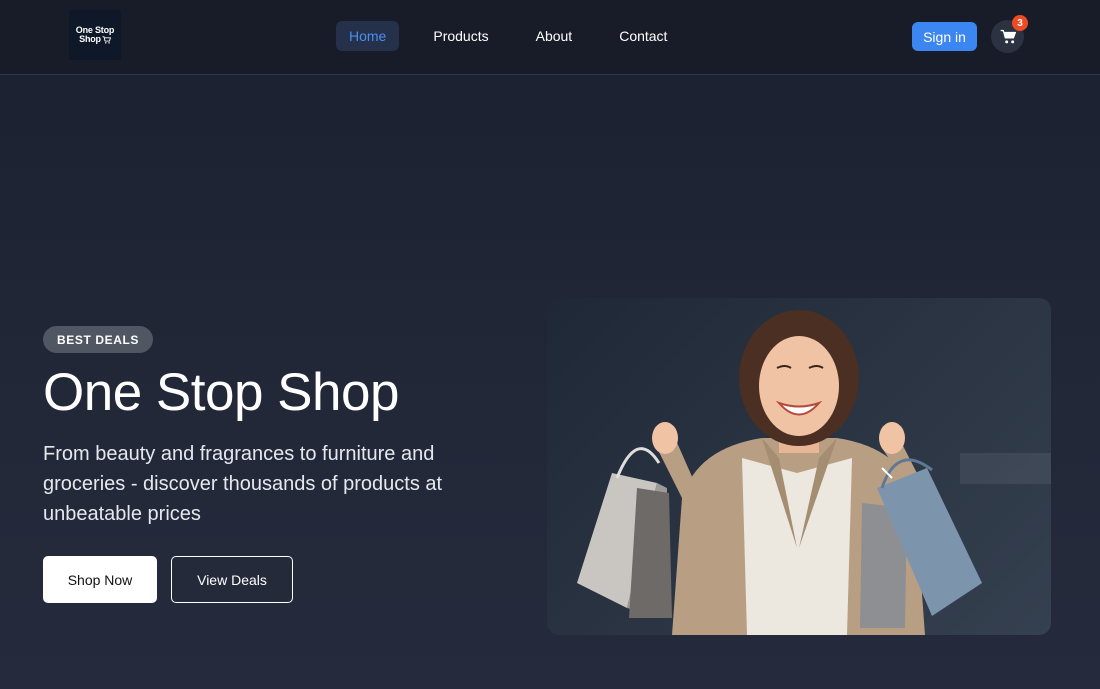  I want to click on main-nav: Home Products About Contact, so click(518, 36).